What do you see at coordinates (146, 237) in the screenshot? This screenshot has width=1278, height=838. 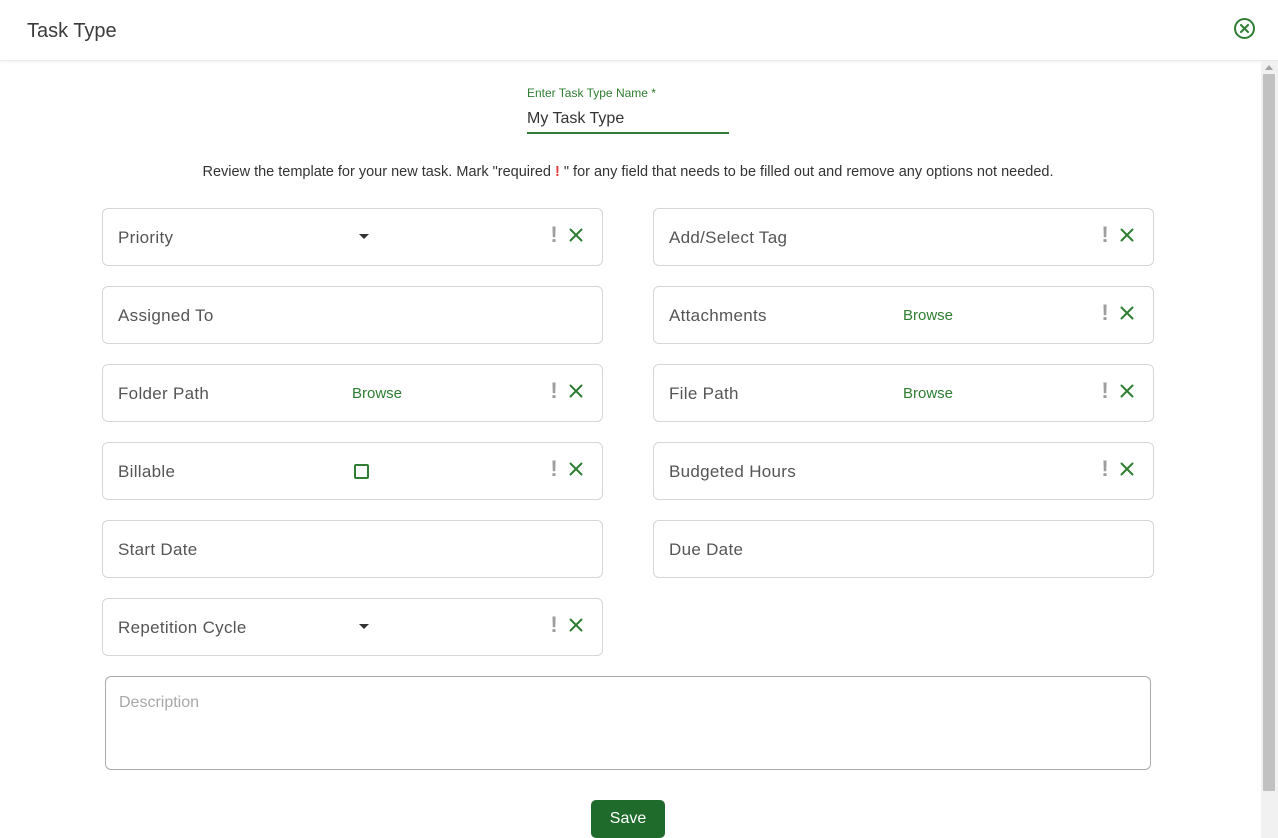 I see `priority-label: Priority` at bounding box center [146, 237].